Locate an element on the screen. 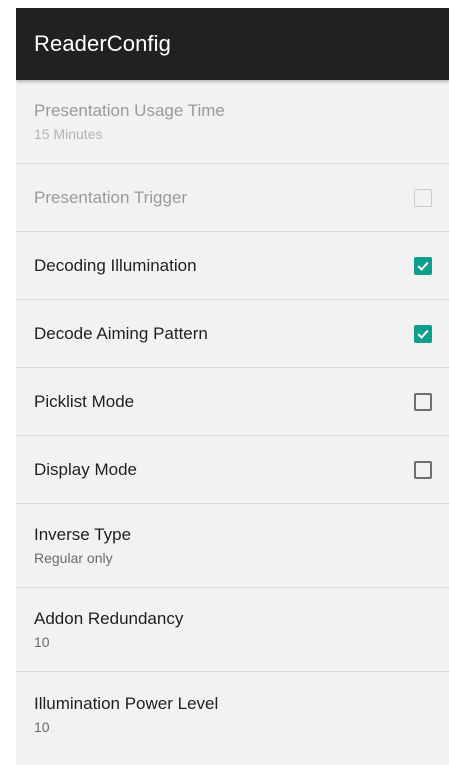 This screenshot has width=449, height=765. decode-aiming-pattern-checkbox is located at coordinates (423, 333).